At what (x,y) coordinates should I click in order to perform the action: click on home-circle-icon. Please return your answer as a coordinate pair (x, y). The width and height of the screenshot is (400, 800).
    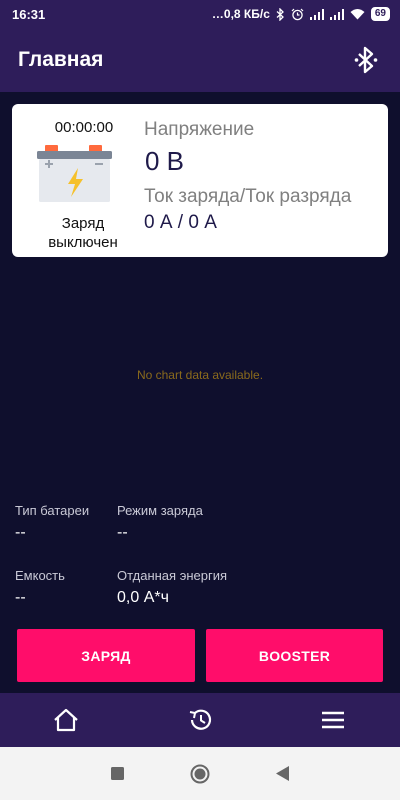
    Looking at the image, I should click on (200, 773).